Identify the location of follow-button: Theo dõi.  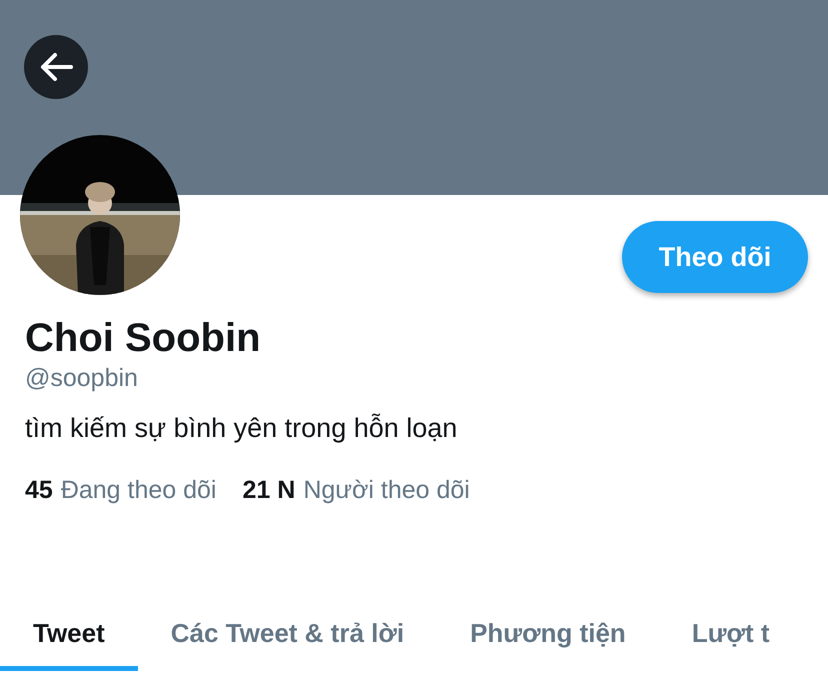
(715, 257).